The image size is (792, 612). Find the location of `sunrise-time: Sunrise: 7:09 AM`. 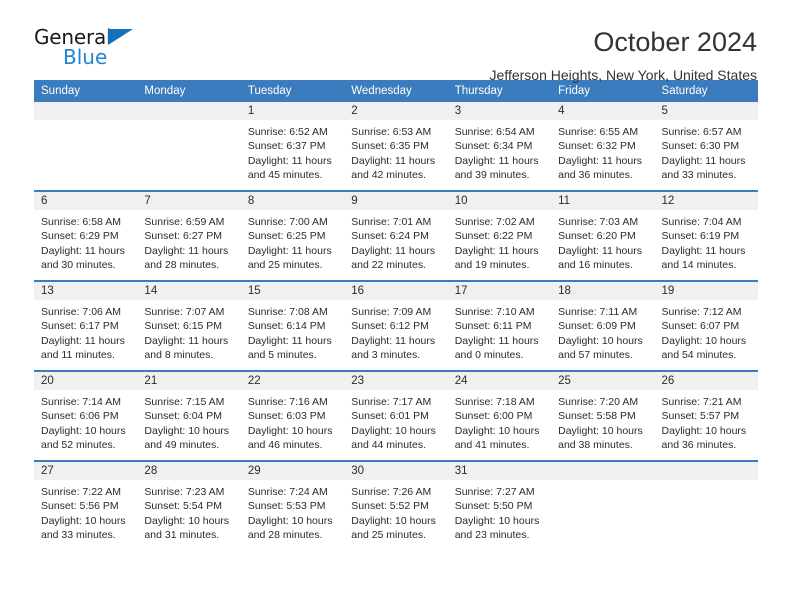

sunrise-time: Sunrise: 7:09 AM is located at coordinates (391, 312).